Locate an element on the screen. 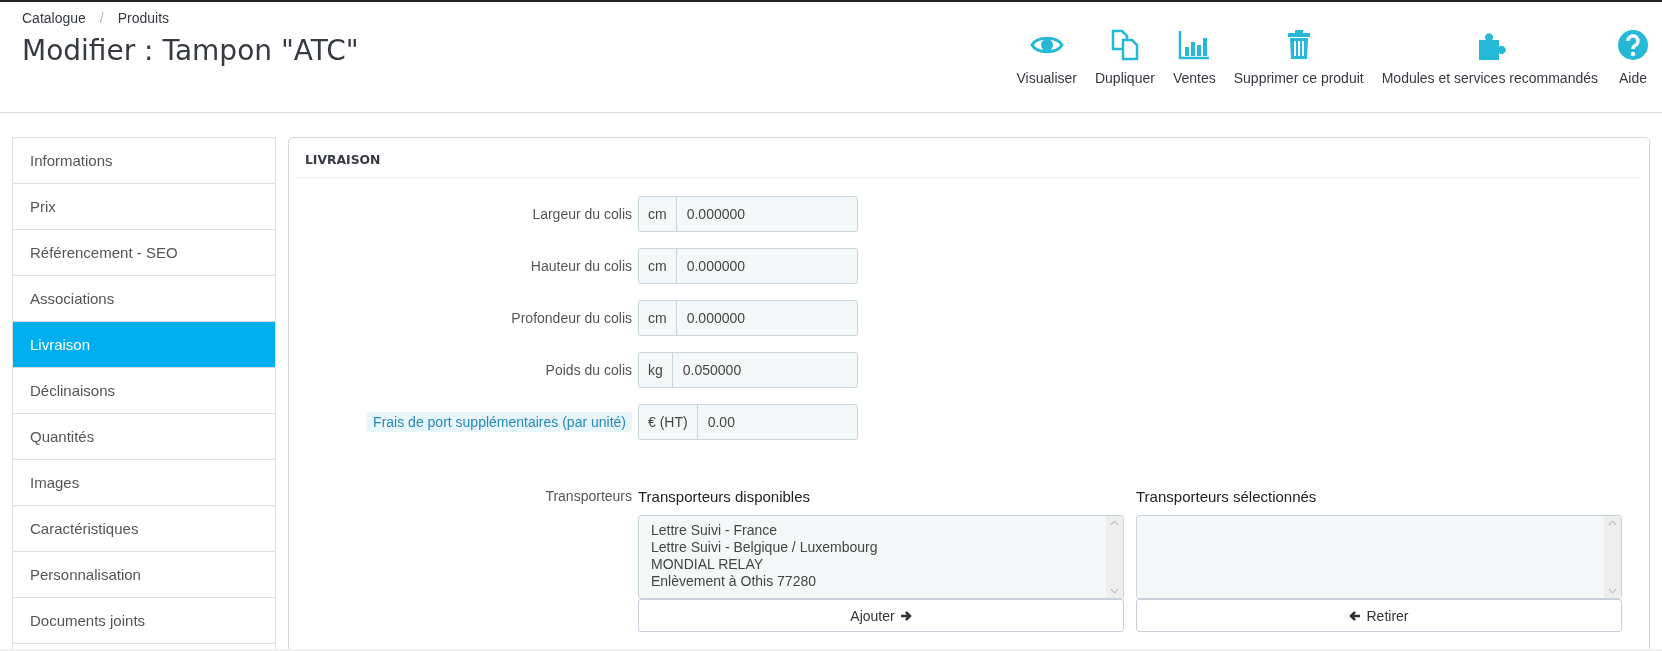 This screenshot has height=651, width=1662. carrier-list: Lettre Suivi - France Lettre Suivi - Belgique / Luxembourg MONDIAL RELAY Enlèvement à Othis 77280 is located at coordinates (881, 557).